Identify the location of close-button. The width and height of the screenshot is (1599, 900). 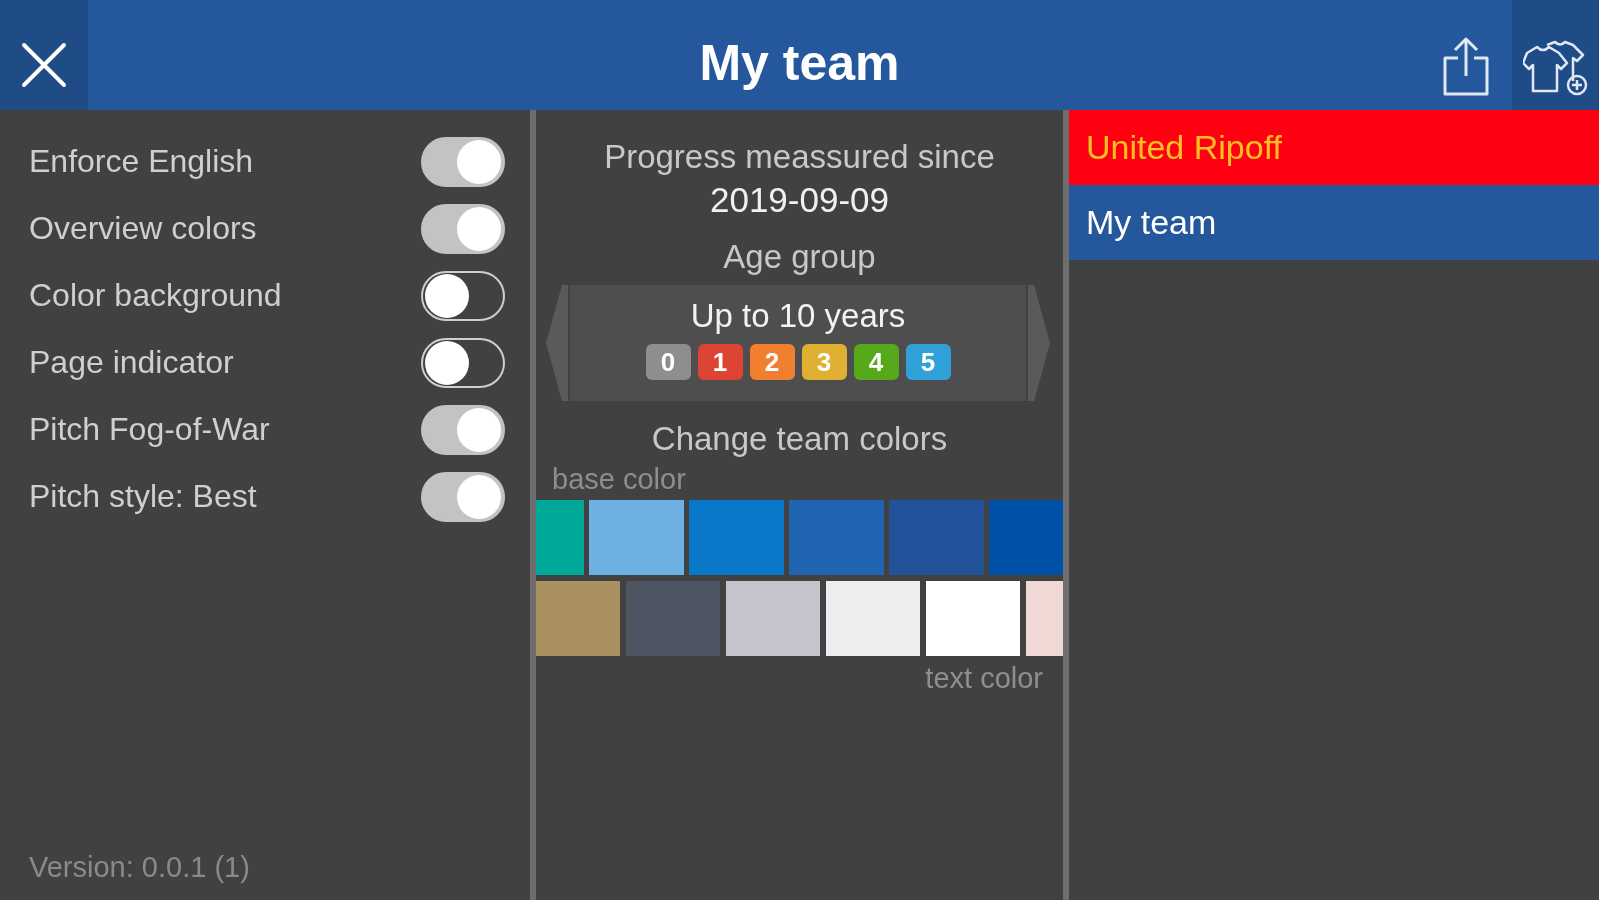
(44, 55).